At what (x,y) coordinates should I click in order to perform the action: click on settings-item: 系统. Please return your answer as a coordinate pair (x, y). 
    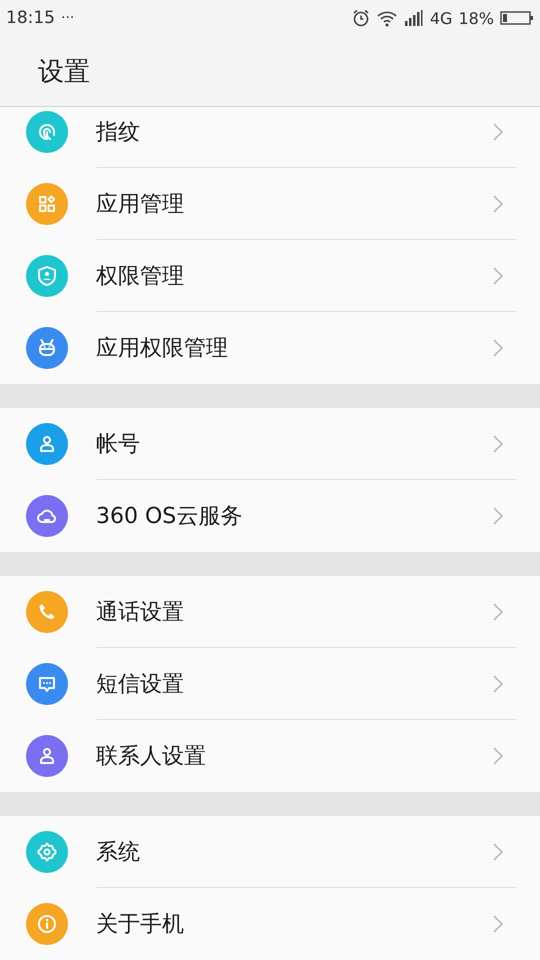
    Looking at the image, I should click on (270, 852).